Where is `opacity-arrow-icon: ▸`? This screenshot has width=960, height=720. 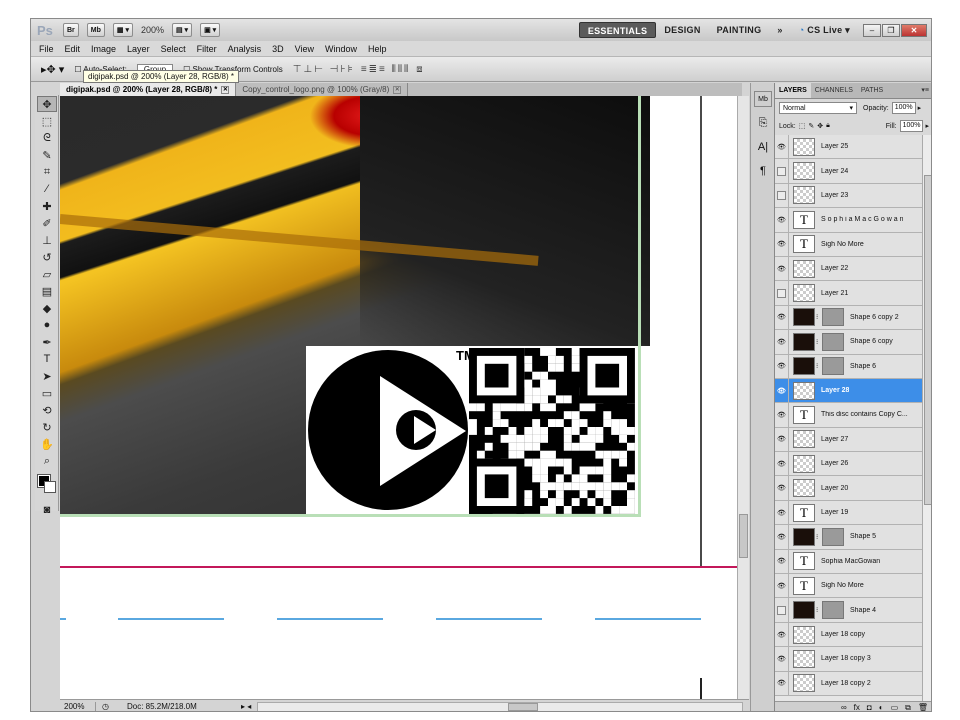 opacity-arrow-icon: ▸ is located at coordinates (920, 108).